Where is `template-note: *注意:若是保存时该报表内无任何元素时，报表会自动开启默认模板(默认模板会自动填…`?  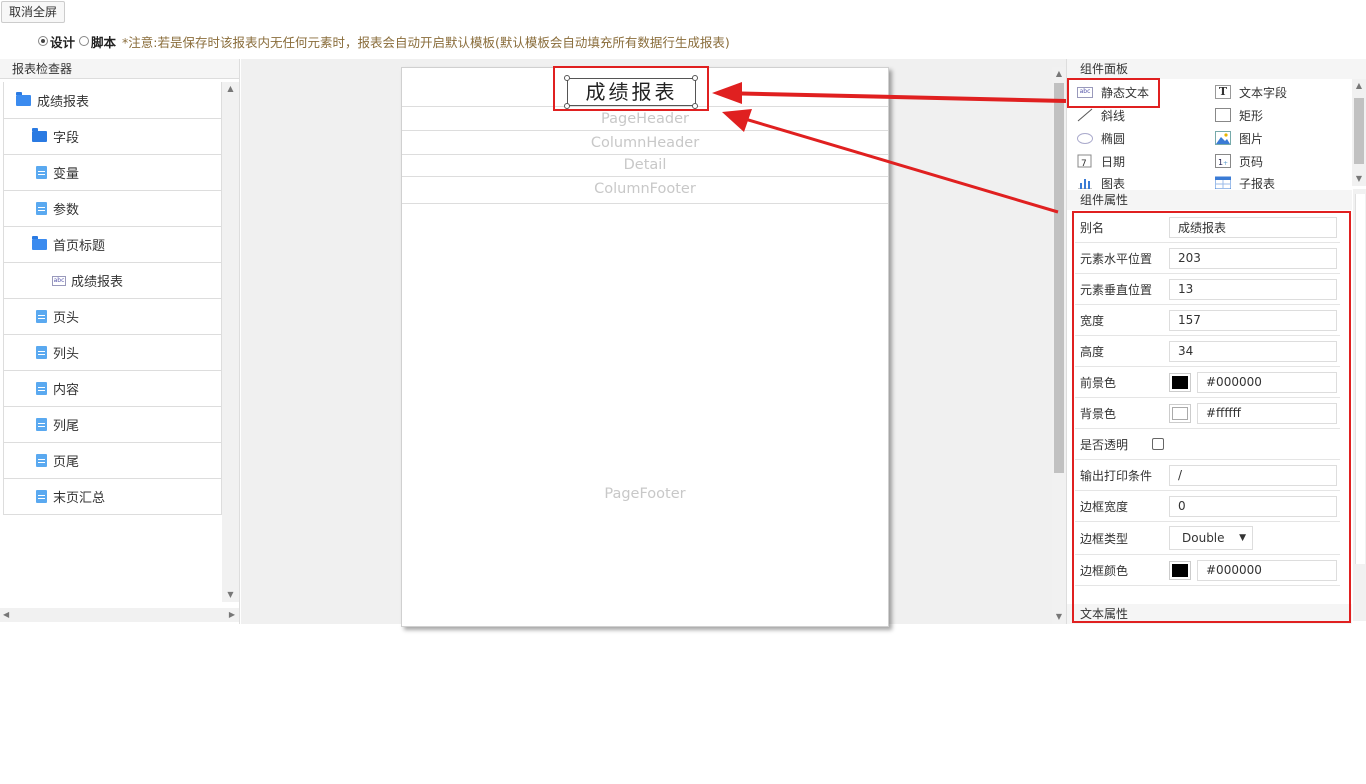
template-note: *注意:若是保存时该报表内无任何元素时，报表会自动开启默认模板(默认模板会自动填… is located at coordinates (426, 42).